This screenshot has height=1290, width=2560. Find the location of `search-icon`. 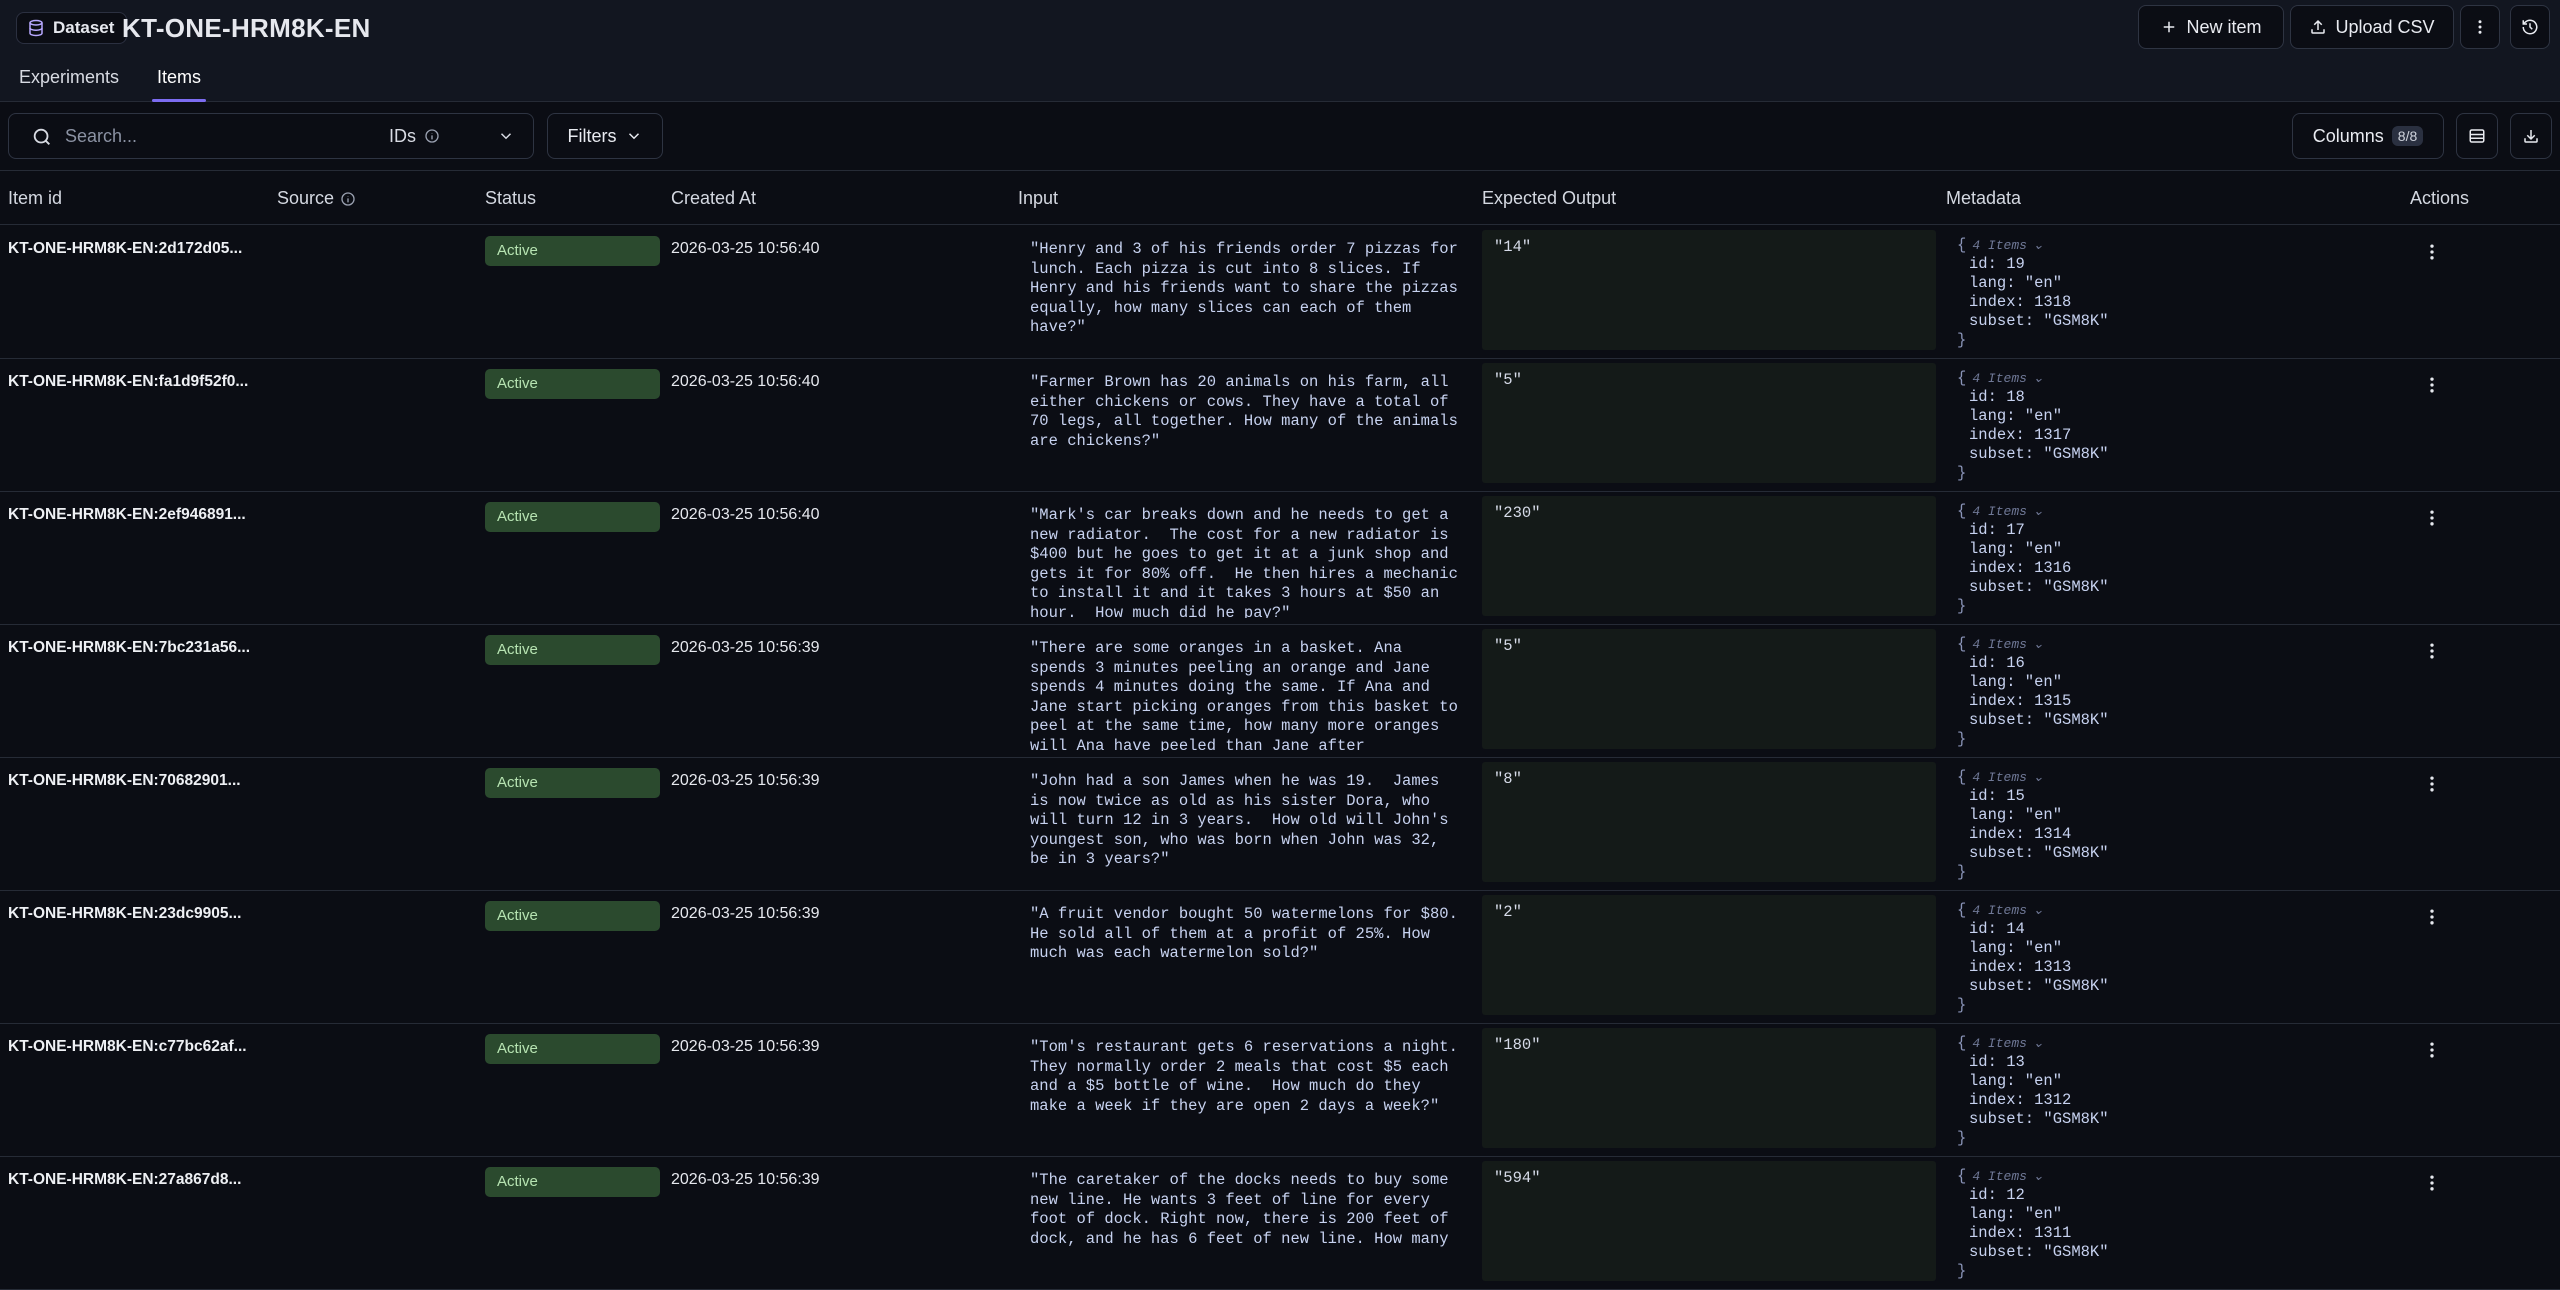

search-icon is located at coordinates (41, 136).